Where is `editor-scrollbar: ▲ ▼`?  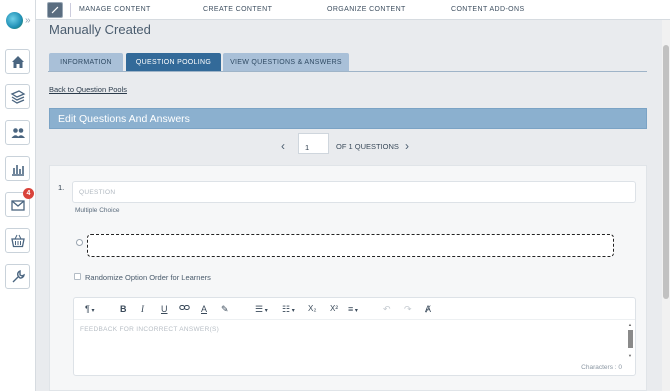
editor-scrollbar: ▲ ▼ is located at coordinates (630, 340).